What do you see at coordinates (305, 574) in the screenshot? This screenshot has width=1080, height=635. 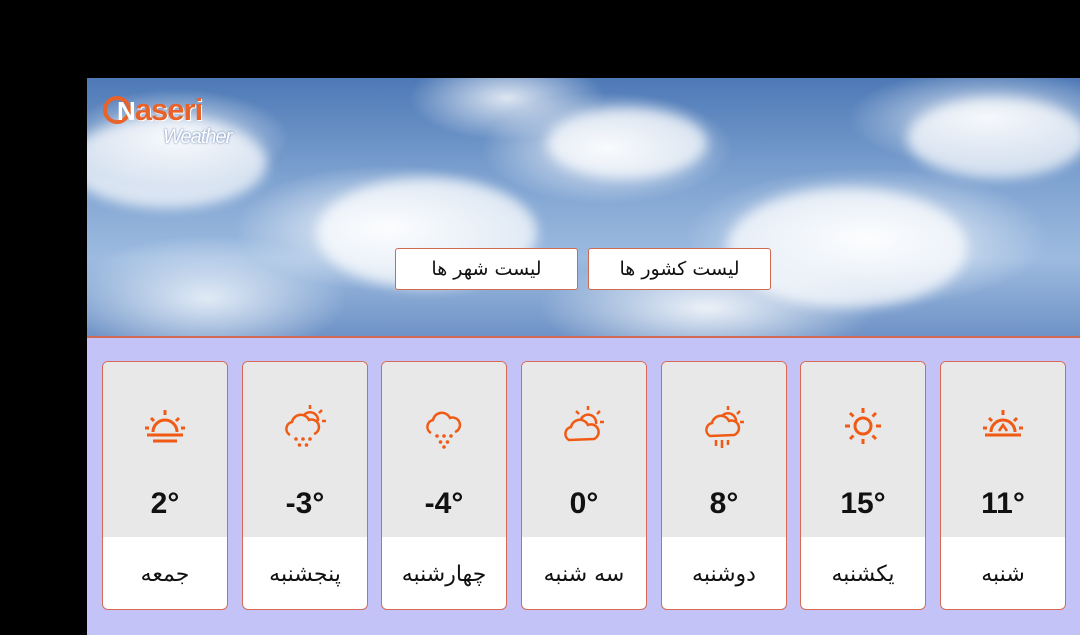 I see `forecast-day: پنجشنبه` at bounding box center [305, 574].